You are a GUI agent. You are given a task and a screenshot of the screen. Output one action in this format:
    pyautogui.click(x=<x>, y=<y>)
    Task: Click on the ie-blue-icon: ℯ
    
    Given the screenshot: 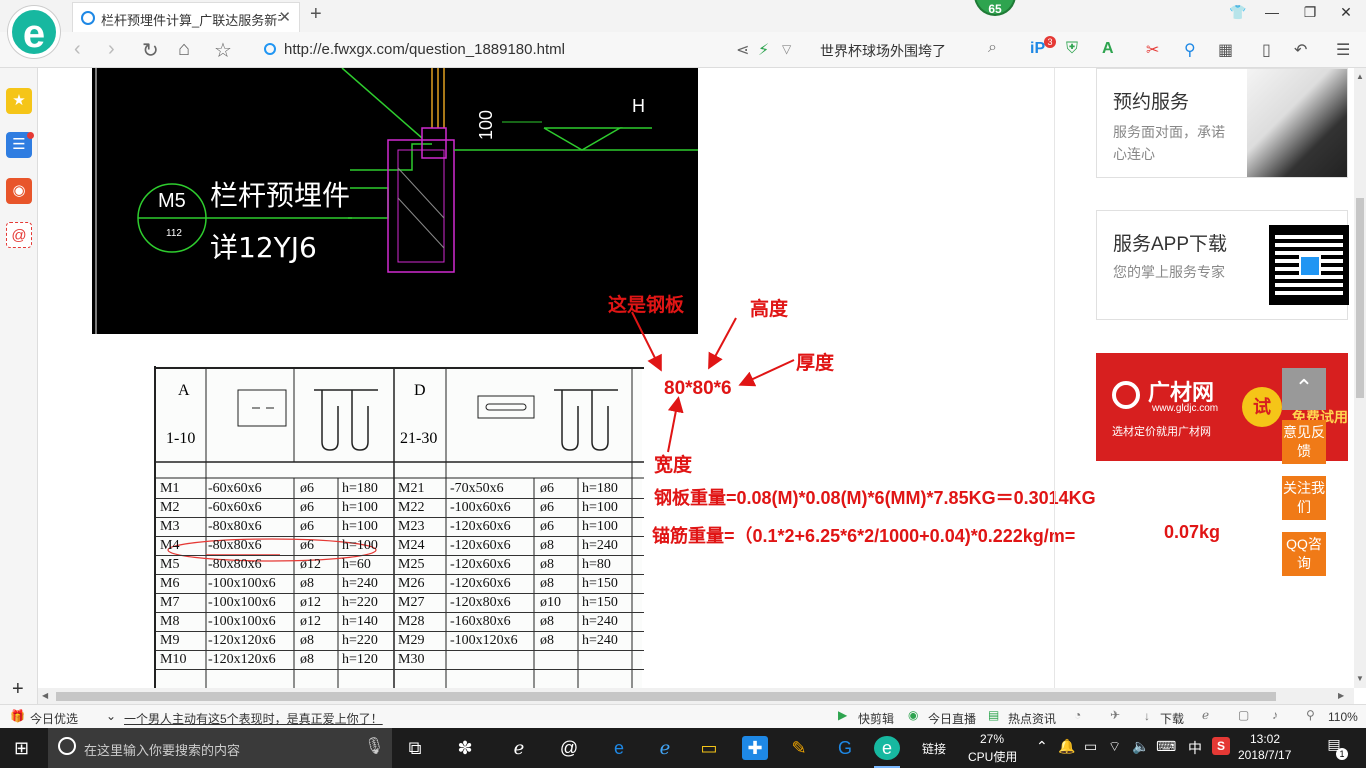 What is the action you would take?
    pyautogui.click(x=665, y=748)
    